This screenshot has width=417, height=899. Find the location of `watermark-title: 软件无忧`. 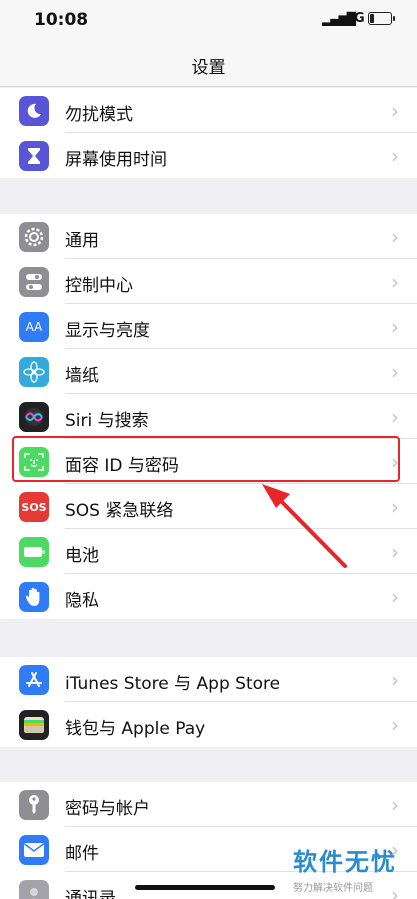

watermark-title: 软件无忧 is located at coordinates (345, 862).